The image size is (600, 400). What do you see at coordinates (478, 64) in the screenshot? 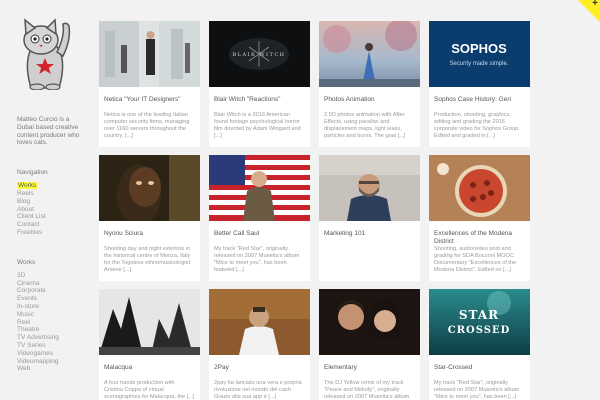
I see `sophos-tagline: Security made simple.` at bounding box center [478, 64].